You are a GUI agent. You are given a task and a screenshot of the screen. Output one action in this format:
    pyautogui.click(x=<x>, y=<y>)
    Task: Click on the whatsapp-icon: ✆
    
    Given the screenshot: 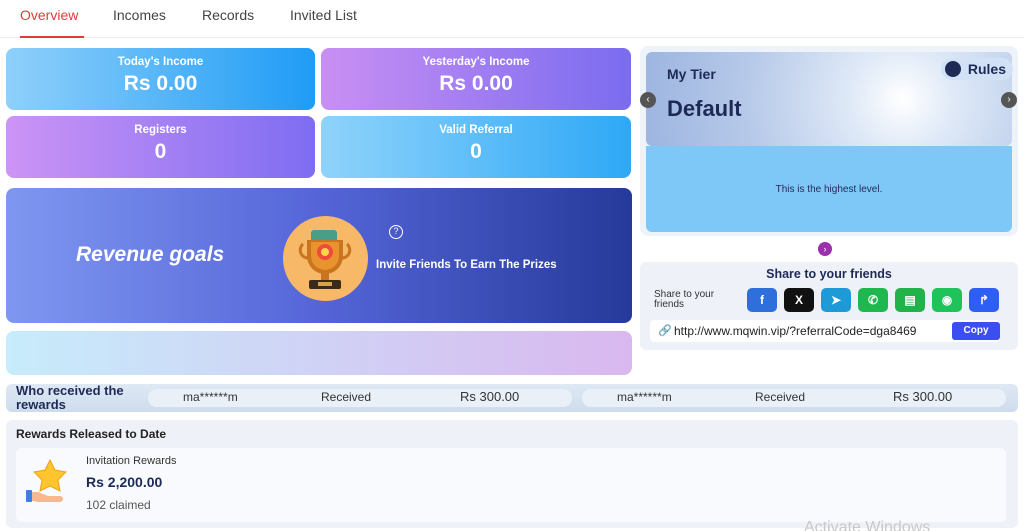 What is the action you would take?
    pyautogui.click(x=873, y=300)
    